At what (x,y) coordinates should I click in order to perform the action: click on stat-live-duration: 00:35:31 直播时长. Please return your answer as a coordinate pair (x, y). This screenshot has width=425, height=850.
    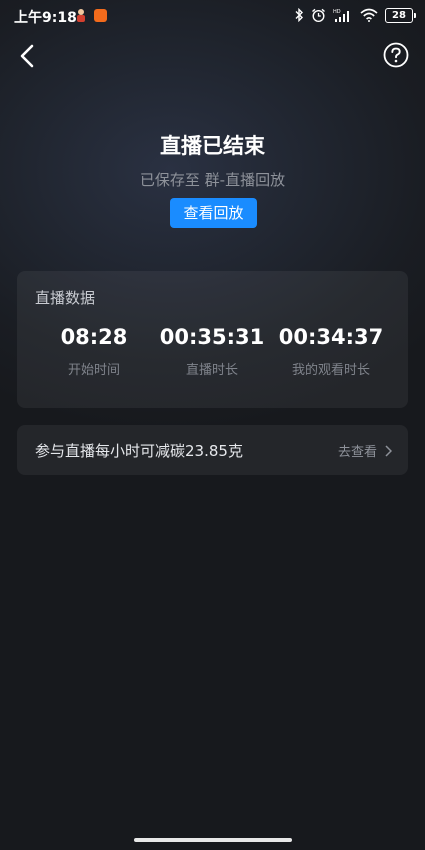
    Looking at the image, I should click on (212, 351).